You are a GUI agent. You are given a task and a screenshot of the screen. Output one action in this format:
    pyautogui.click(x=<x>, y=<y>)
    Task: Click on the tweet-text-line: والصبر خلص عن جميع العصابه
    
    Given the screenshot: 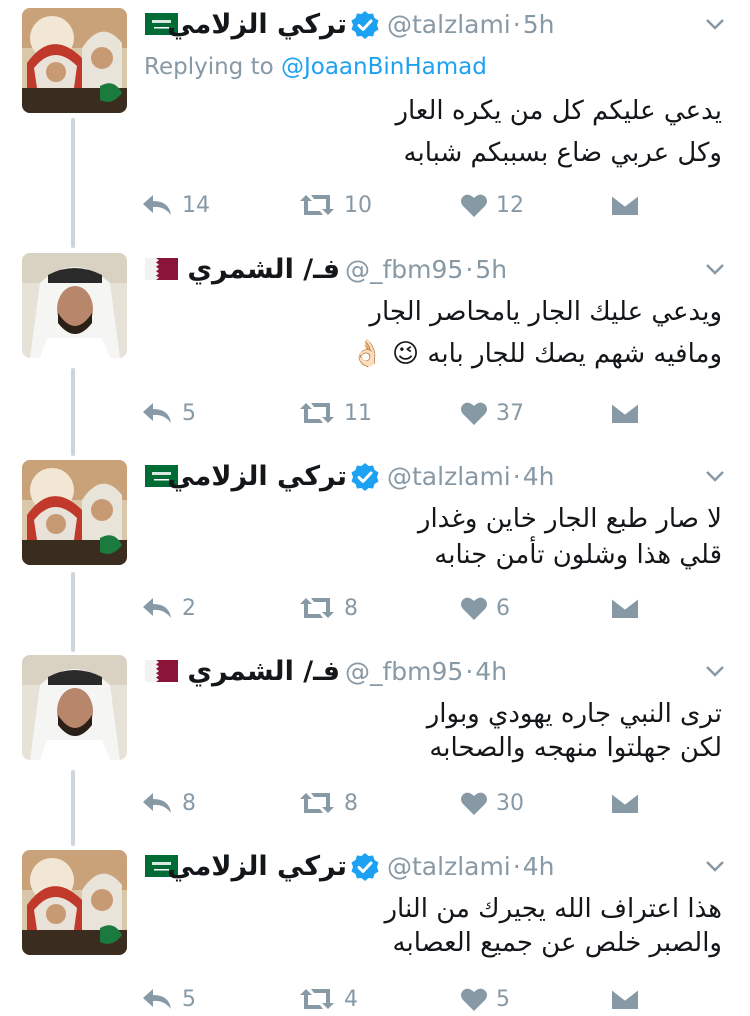 What is the action you would take?
    pyautogui.click(x=557, y=943)
    